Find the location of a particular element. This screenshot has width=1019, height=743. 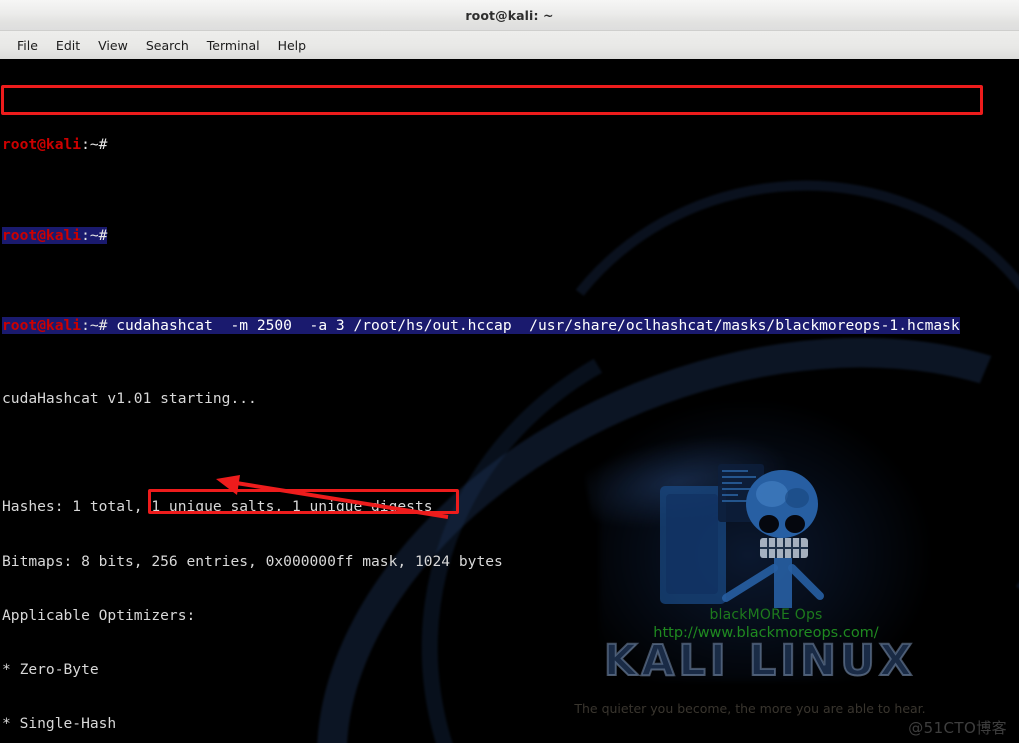

menu-item-view: View is located at coordinates (113, 45).